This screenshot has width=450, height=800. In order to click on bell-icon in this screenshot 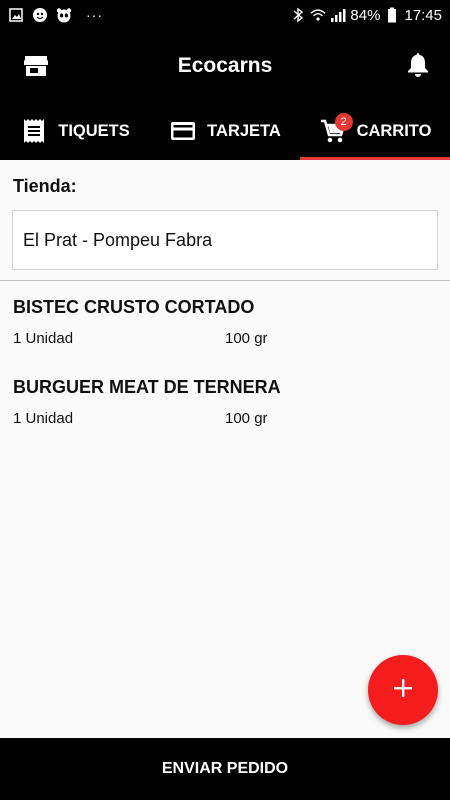, I will do `click(418, 64)`.